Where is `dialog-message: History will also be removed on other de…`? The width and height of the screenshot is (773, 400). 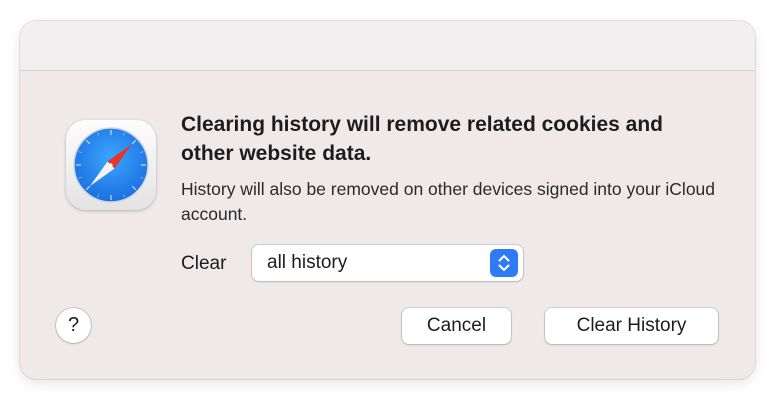
dialog-message: History will also be removed on other de… is located at coordinates (448, 201).